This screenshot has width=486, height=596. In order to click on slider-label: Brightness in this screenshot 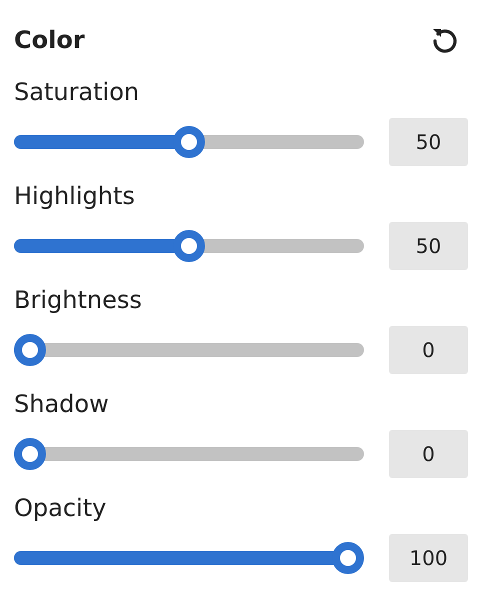, I will do `click(78, 300)`.